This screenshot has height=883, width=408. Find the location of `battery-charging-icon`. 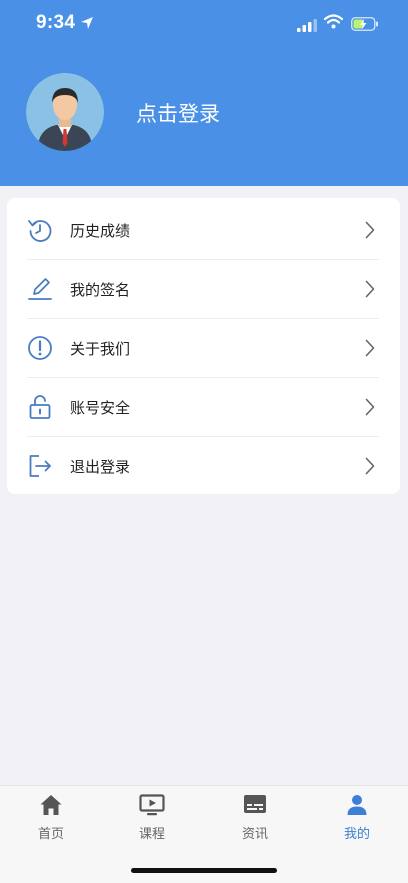

battery-charging-icon is located at coordinates (365, 25).